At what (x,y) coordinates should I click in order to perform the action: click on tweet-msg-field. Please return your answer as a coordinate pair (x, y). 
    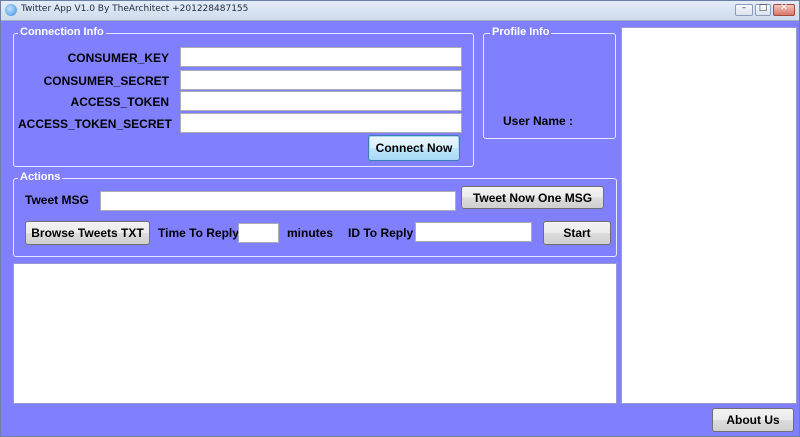
    Looking at the image, I should click on (278, 201).